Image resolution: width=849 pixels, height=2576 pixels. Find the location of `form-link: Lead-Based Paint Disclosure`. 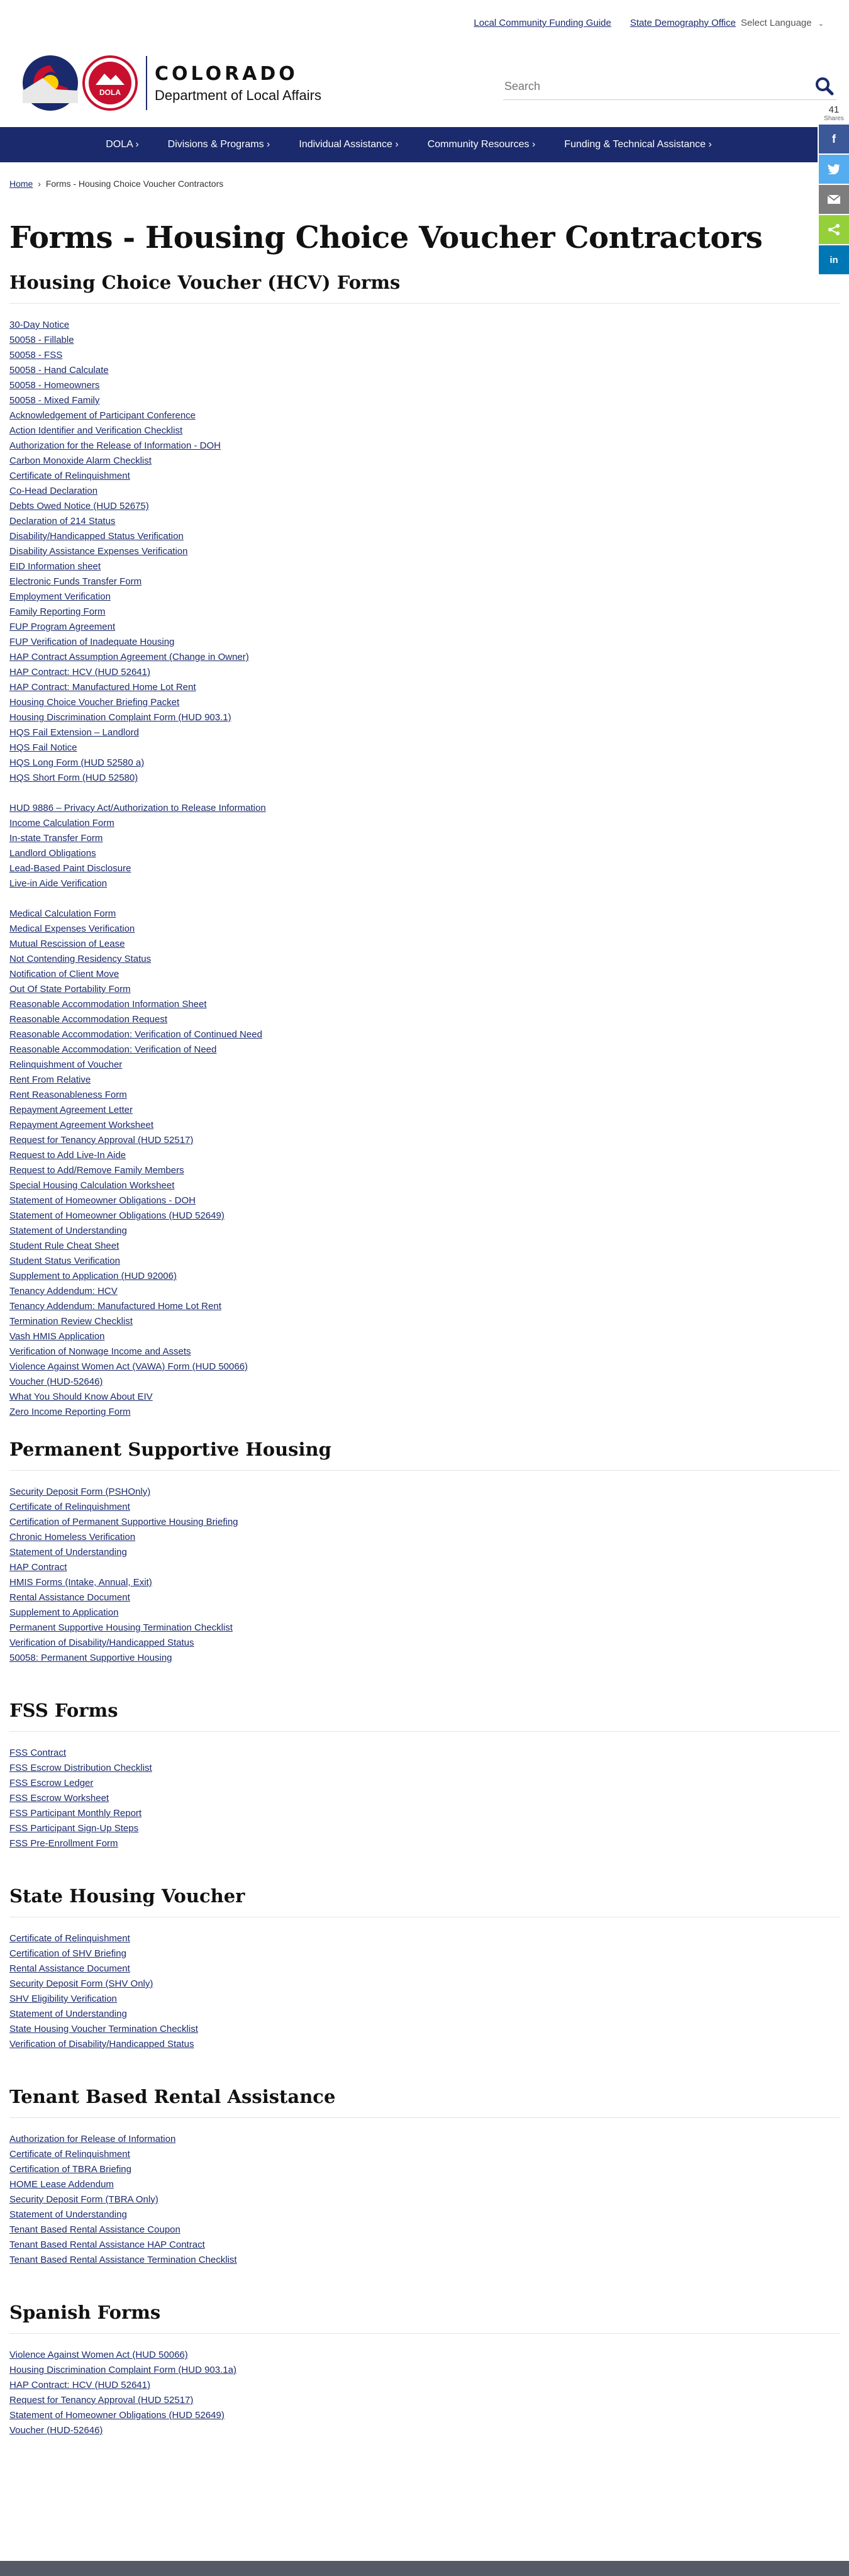

form-link: Lead-Based Paint Disclosure is located at coordinates (70, 868).